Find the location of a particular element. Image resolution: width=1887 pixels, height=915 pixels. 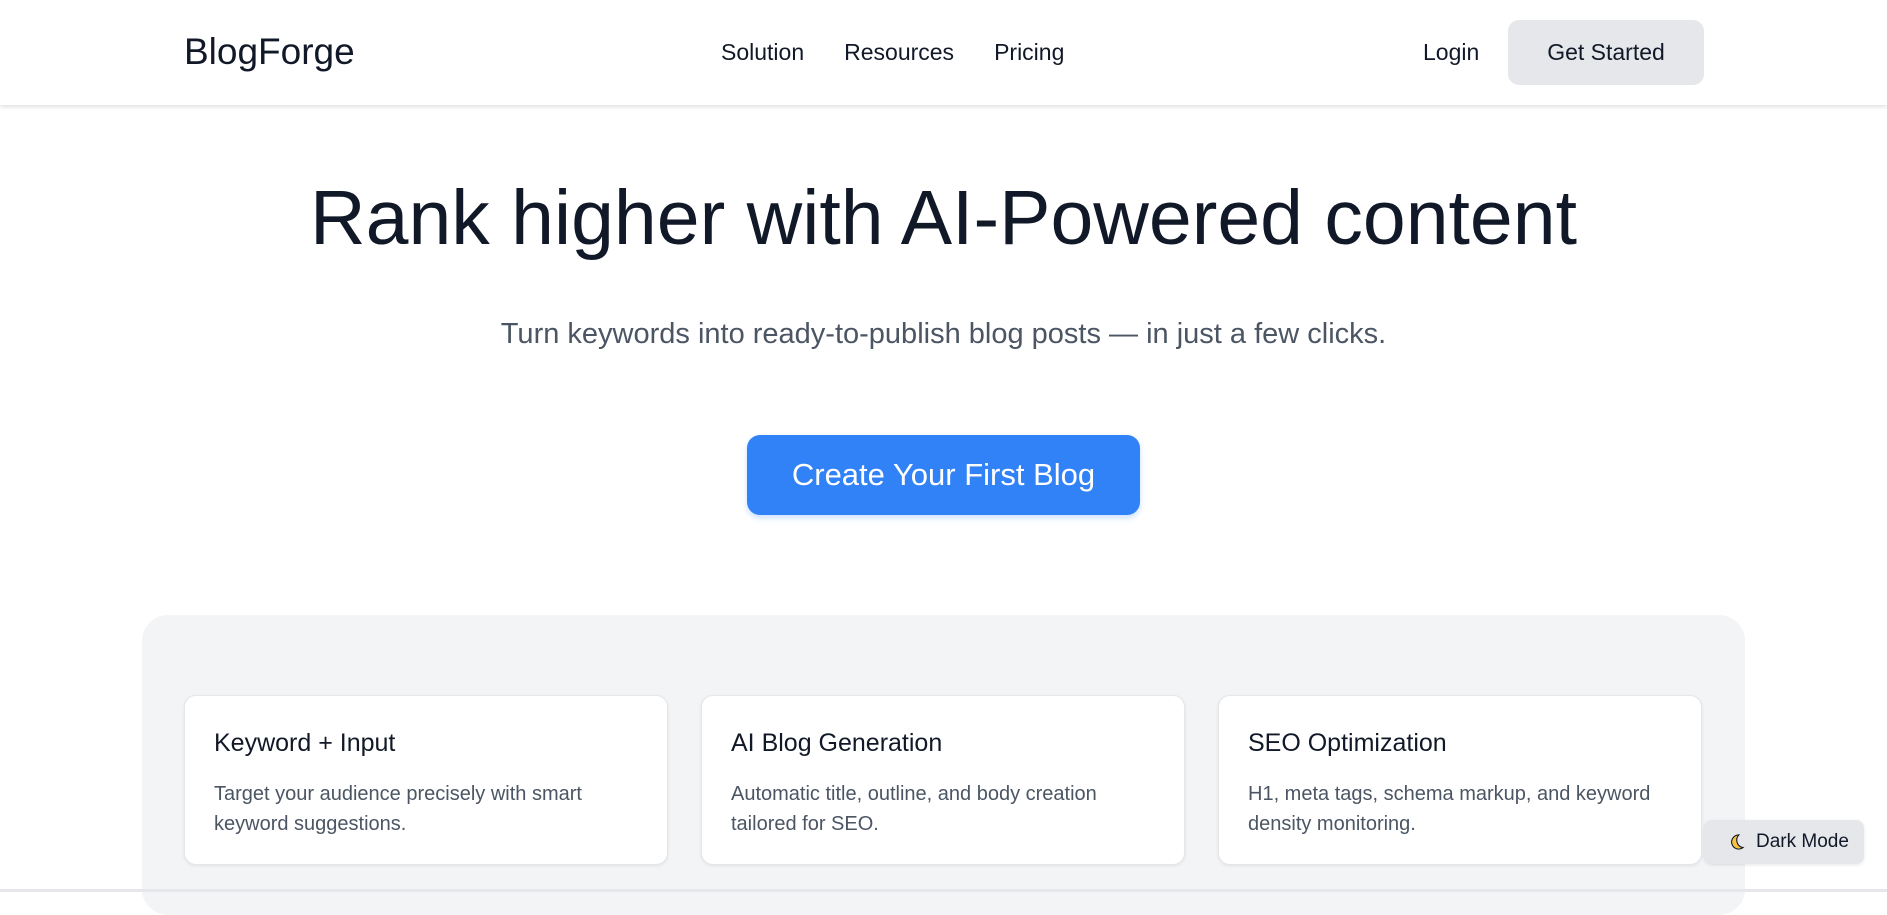

nav-link-resources: Resources is located at coordinates (899, 52).